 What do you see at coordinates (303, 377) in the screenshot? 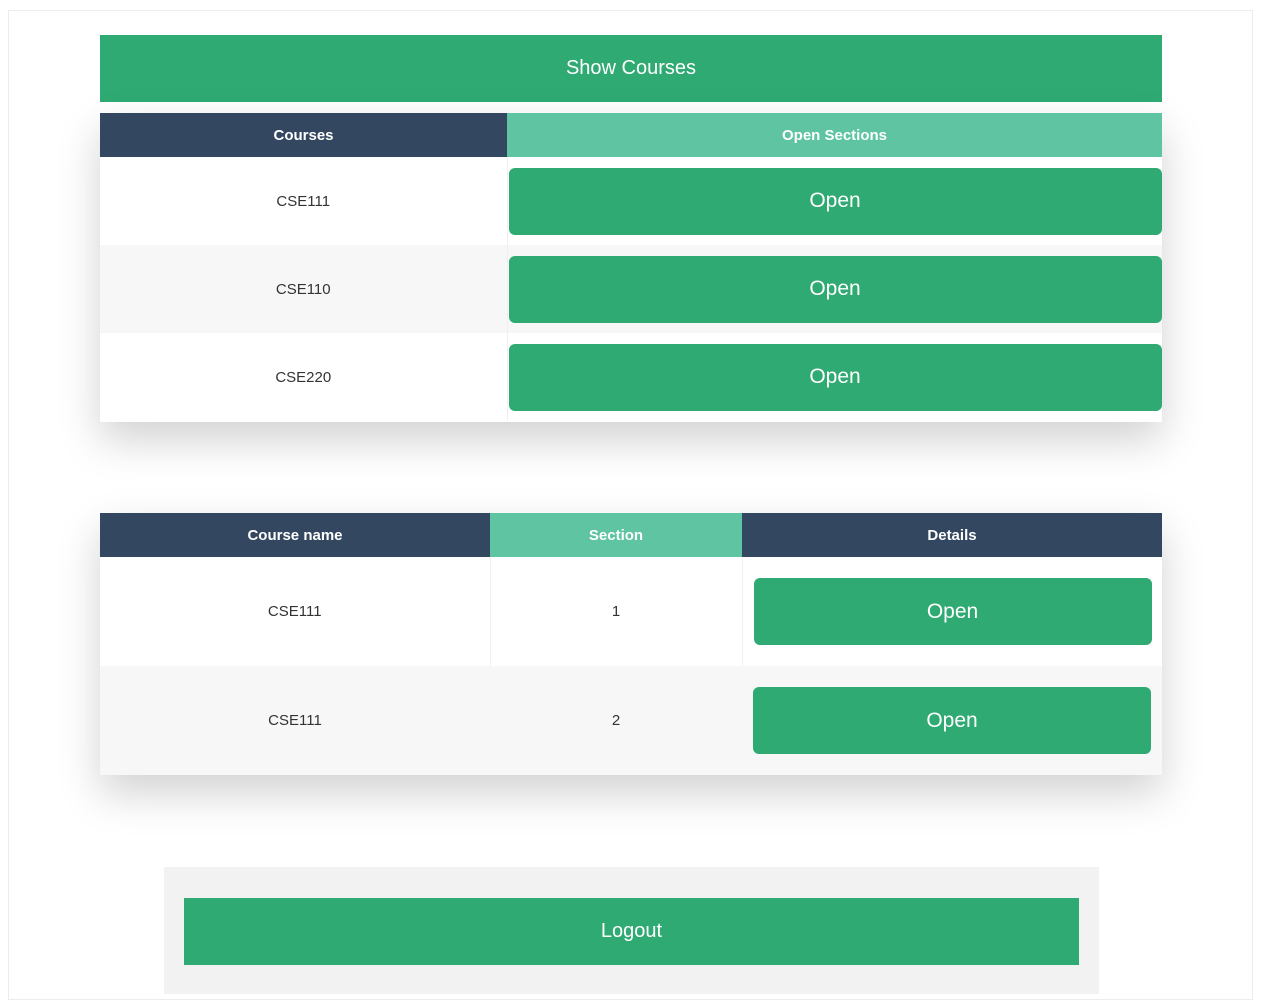
I see `course-code-cell: CSE220` at bounding box center [303, 377].